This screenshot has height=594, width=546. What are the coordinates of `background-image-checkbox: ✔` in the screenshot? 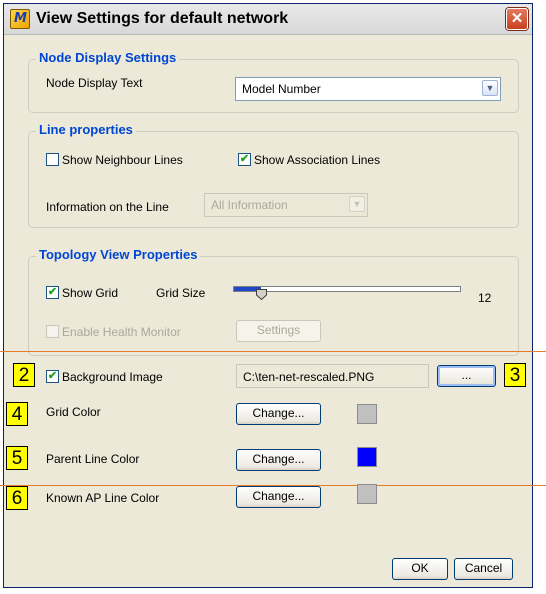 It's located at (52, 376).